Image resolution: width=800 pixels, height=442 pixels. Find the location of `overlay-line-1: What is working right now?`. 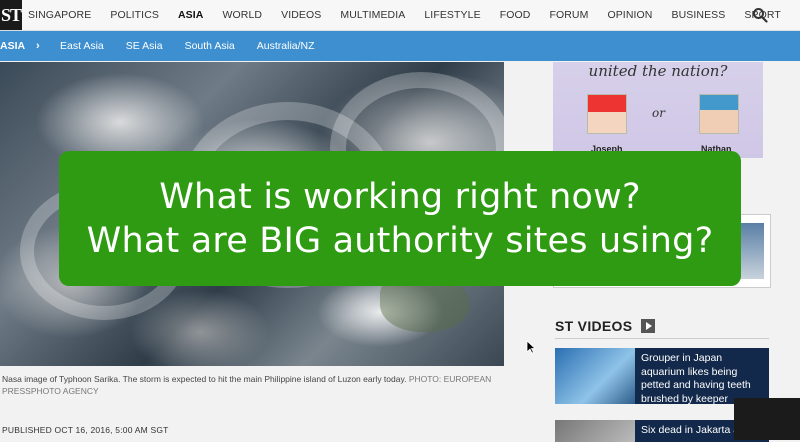

overlay-line-1: What is working right now? is located at coordinates (399, 197).